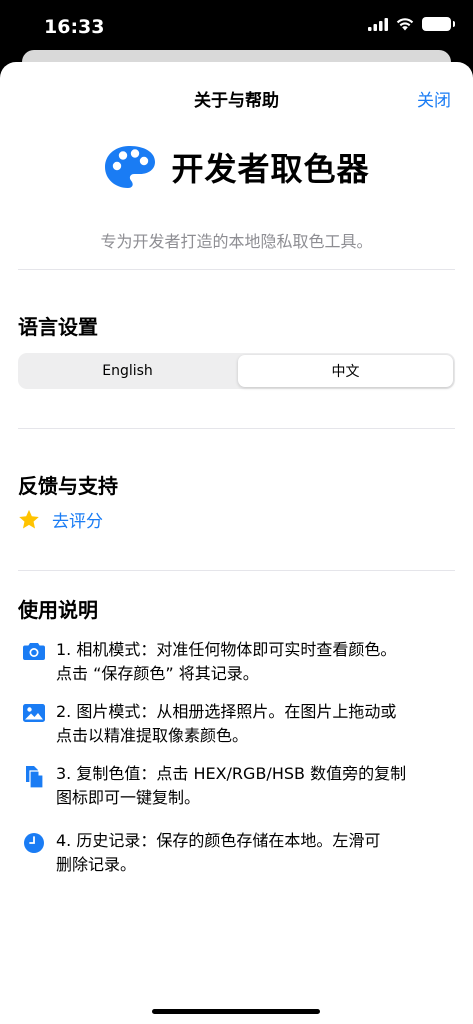 The height and width of the screenshot is (1024, 473). What do you see at coordinates (226, 649) in the screenshot?
I see `instruction-line: 1. 相机模式：对准任何物体即可实时查看颜色。` at bounding box center [226, 649].